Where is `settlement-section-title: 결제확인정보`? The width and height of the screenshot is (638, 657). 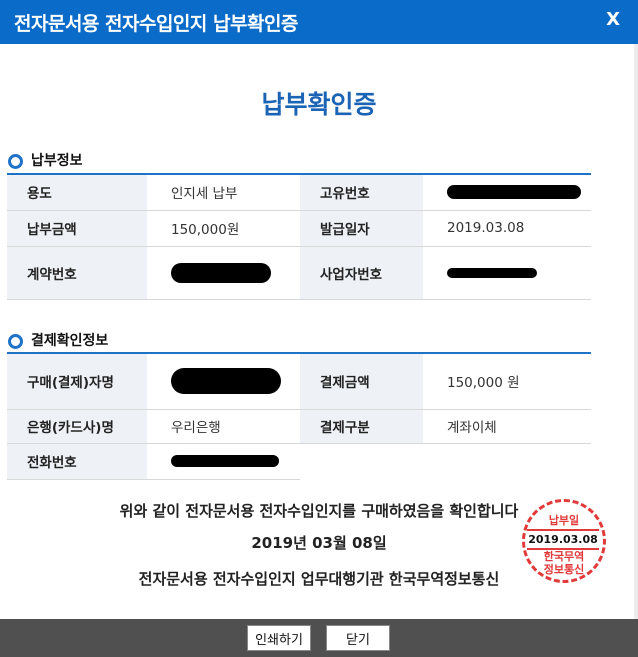 settlement-section-title: 결제확인정보 is located at coordinates (58, 340).